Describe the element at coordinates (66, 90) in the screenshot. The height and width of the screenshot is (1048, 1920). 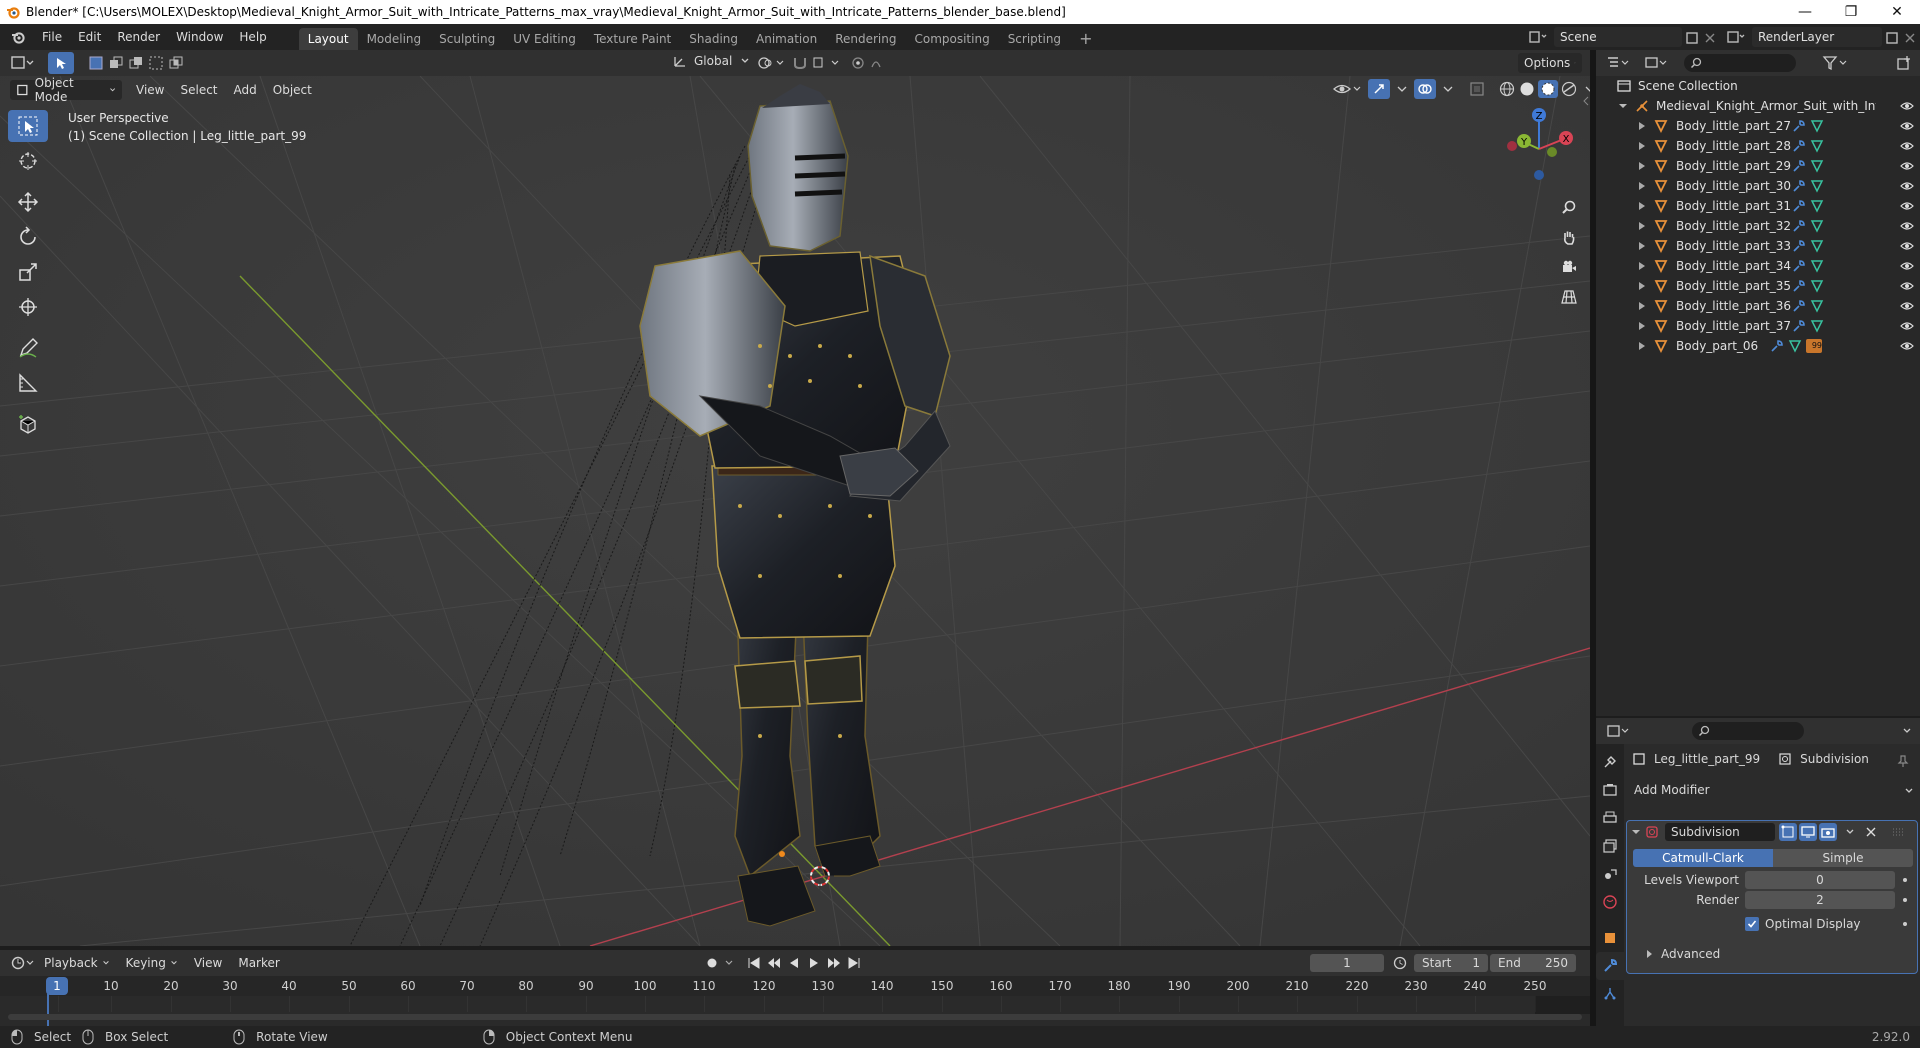
I see `object-mode-dropdown: Object Mode` at that location.